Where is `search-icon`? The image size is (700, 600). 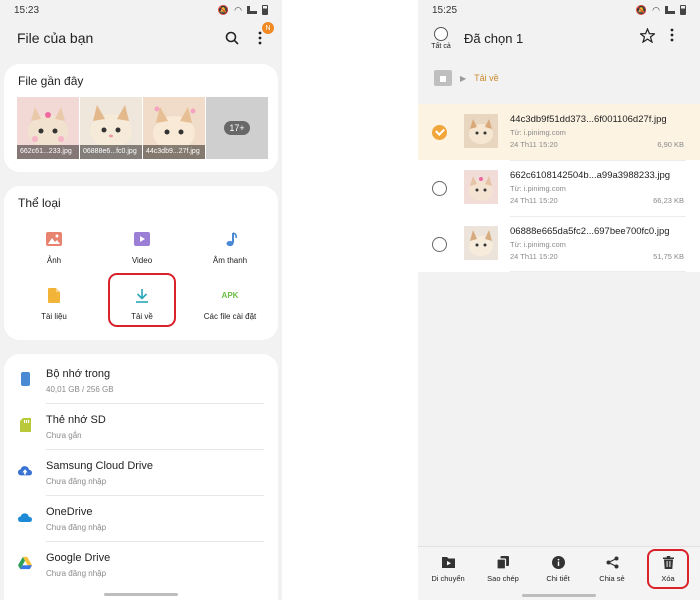
search-icon is located at coordinates (232, 38).